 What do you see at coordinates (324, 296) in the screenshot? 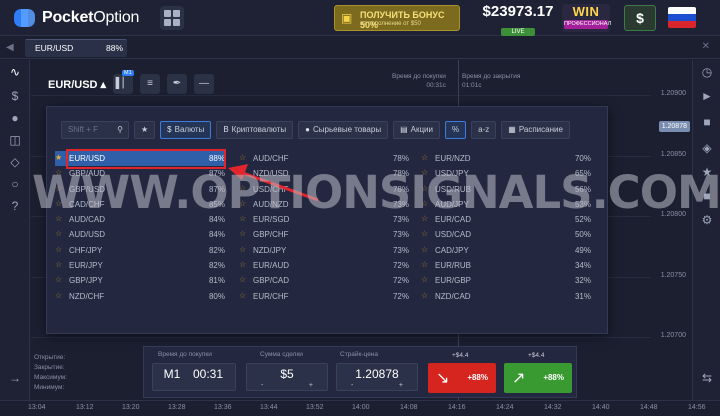
I see `asset-row: ☆ EUR/CHF 72%` at bounding box center [324, 296].